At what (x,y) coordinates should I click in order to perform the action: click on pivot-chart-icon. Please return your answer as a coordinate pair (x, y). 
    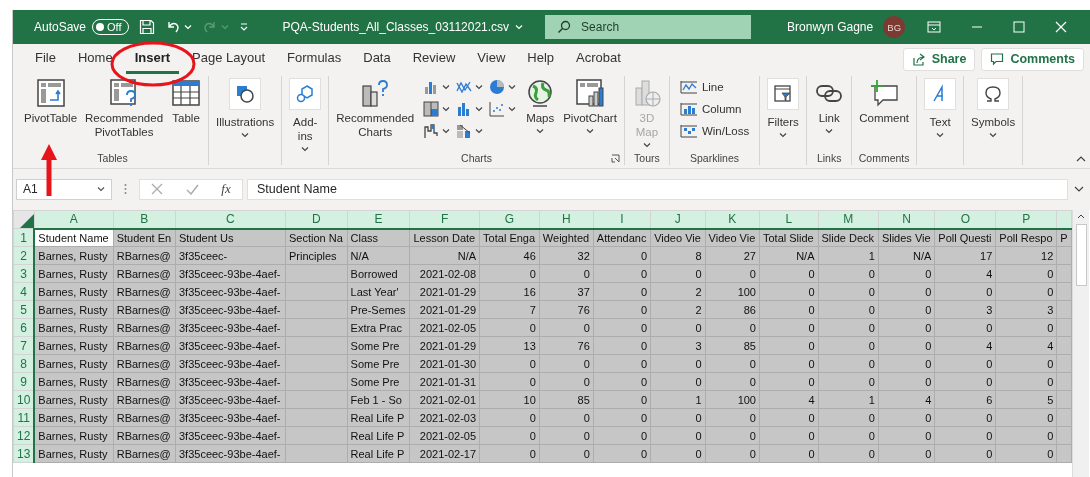
    Looking at the image, I should click on (590, 93).